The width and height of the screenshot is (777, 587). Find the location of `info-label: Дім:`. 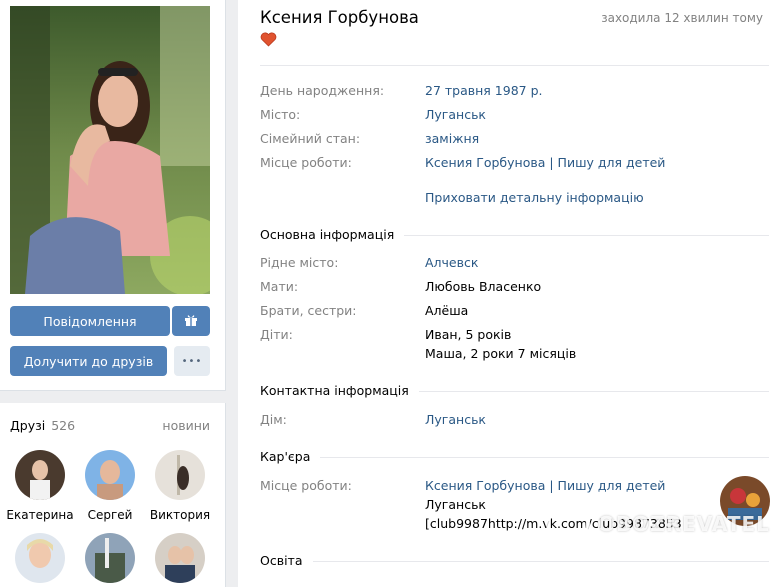

info-label: Дім: is located at coordinates (273, 419).